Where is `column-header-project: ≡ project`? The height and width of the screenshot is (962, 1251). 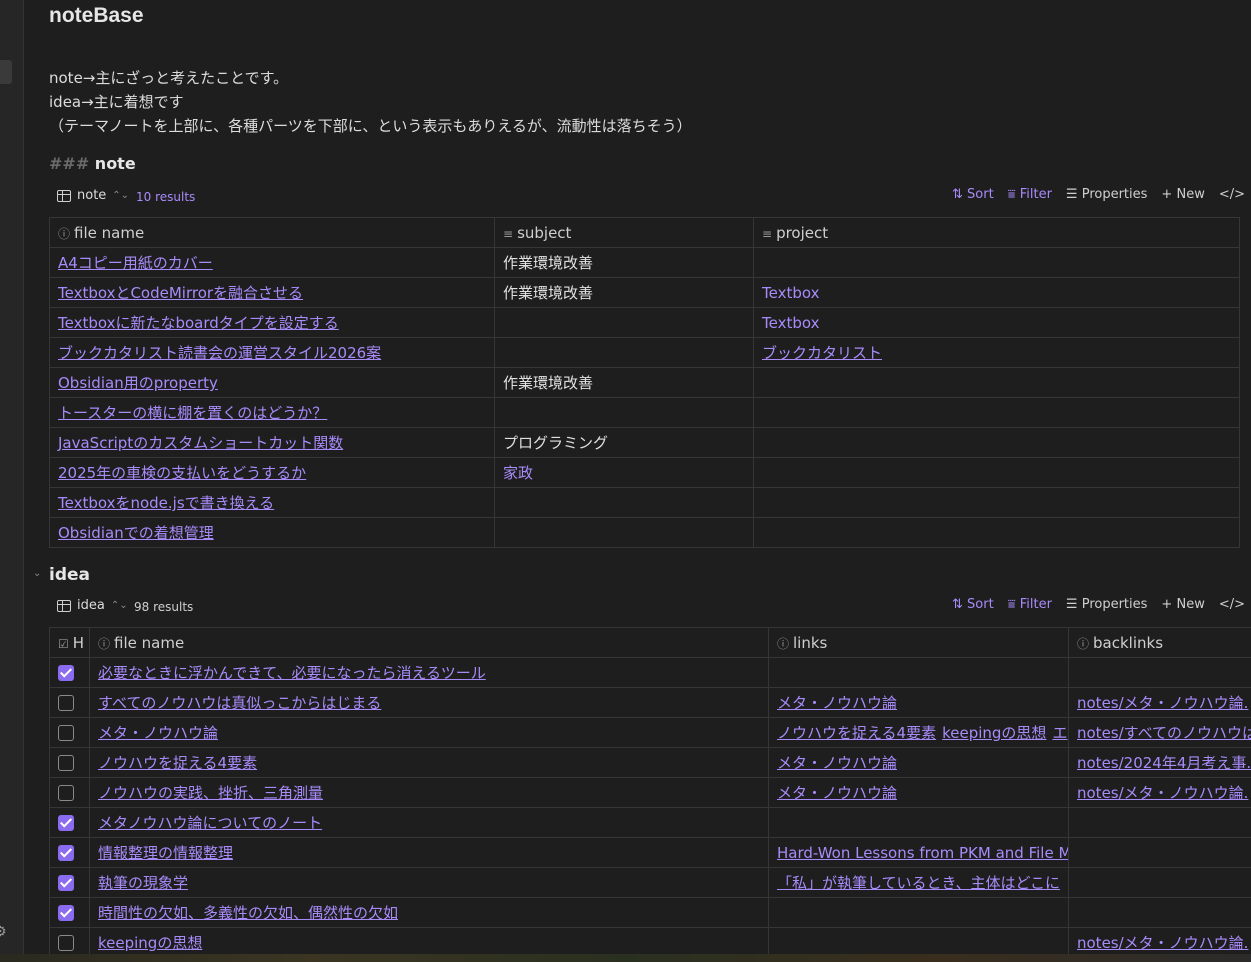
column-header-project: ≡ project is located at coordinates (996, 232).